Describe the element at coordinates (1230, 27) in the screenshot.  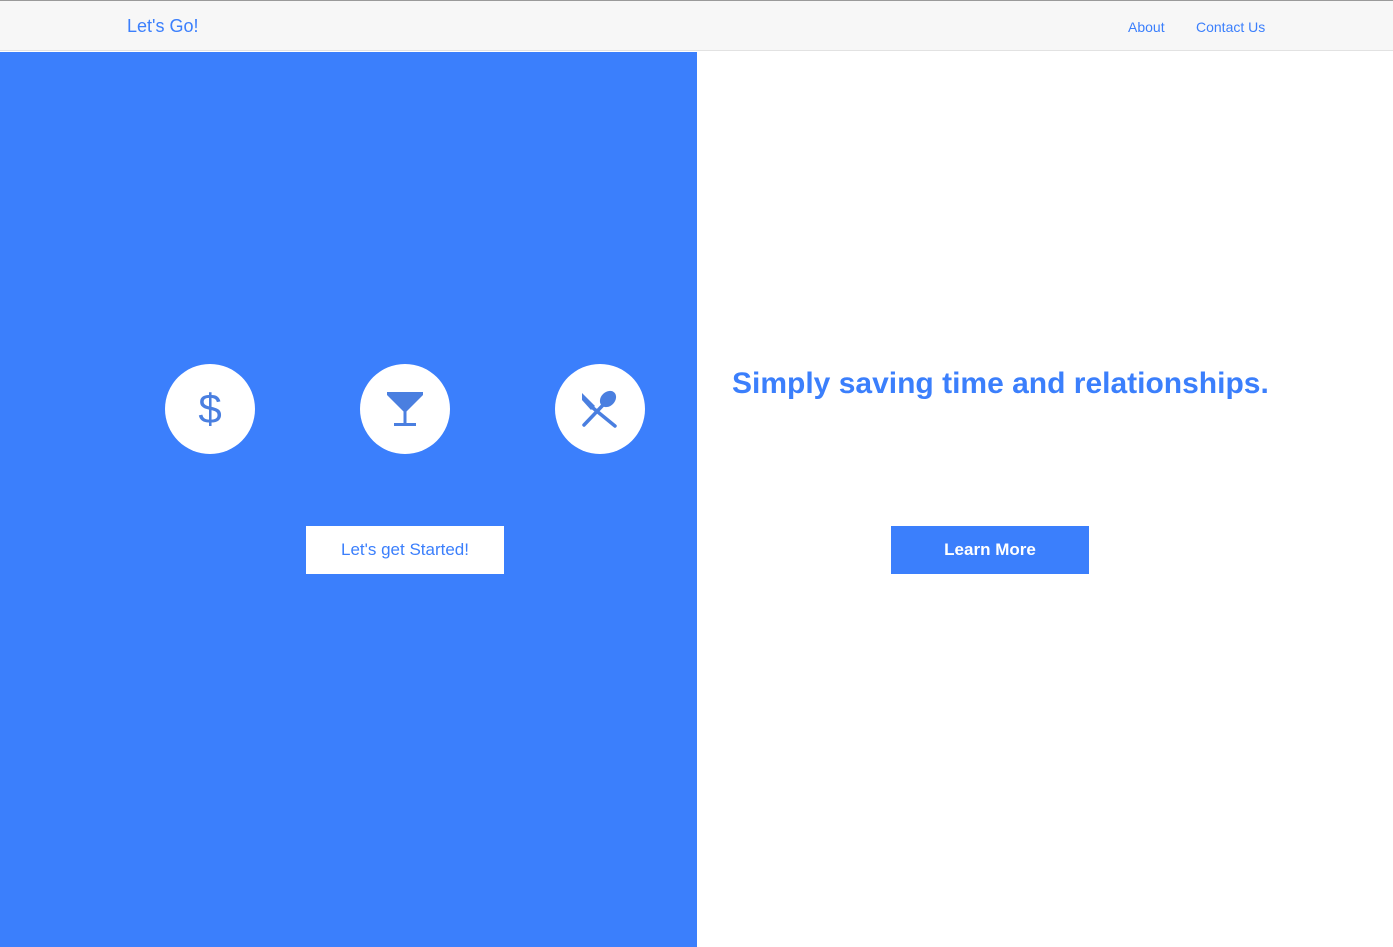
I see `nav-link-contact-us: Contact Us` at that location.